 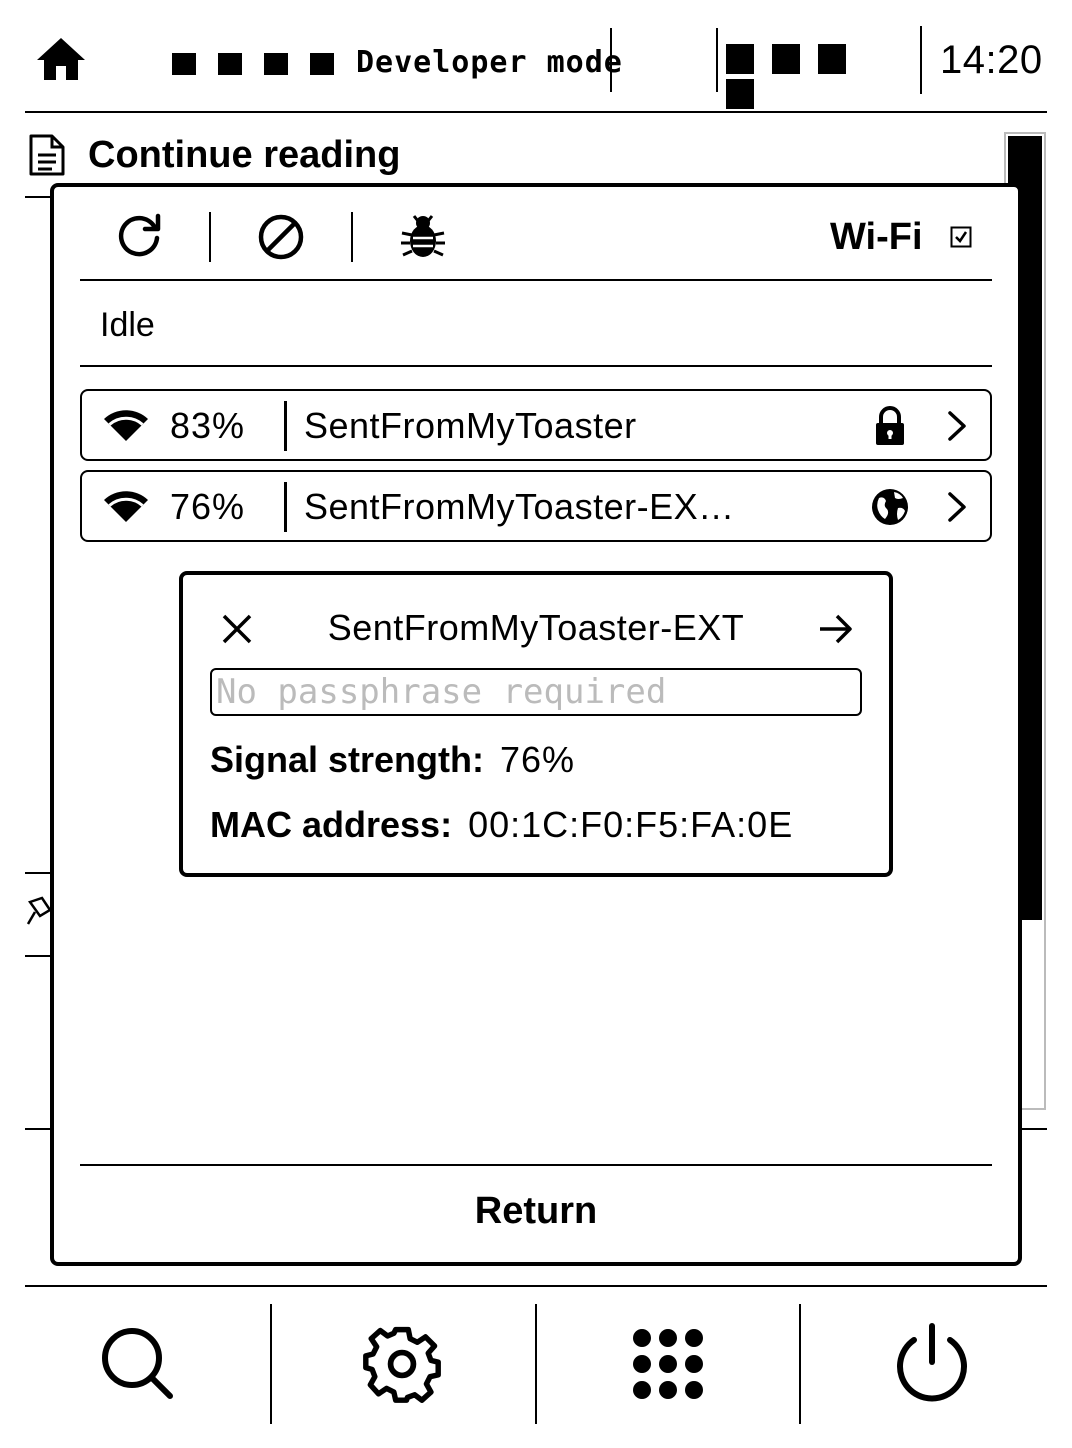 I want to click on mac-address-value: 00:1C:F0:F5:FA:0E, so click(x=631, y=824).